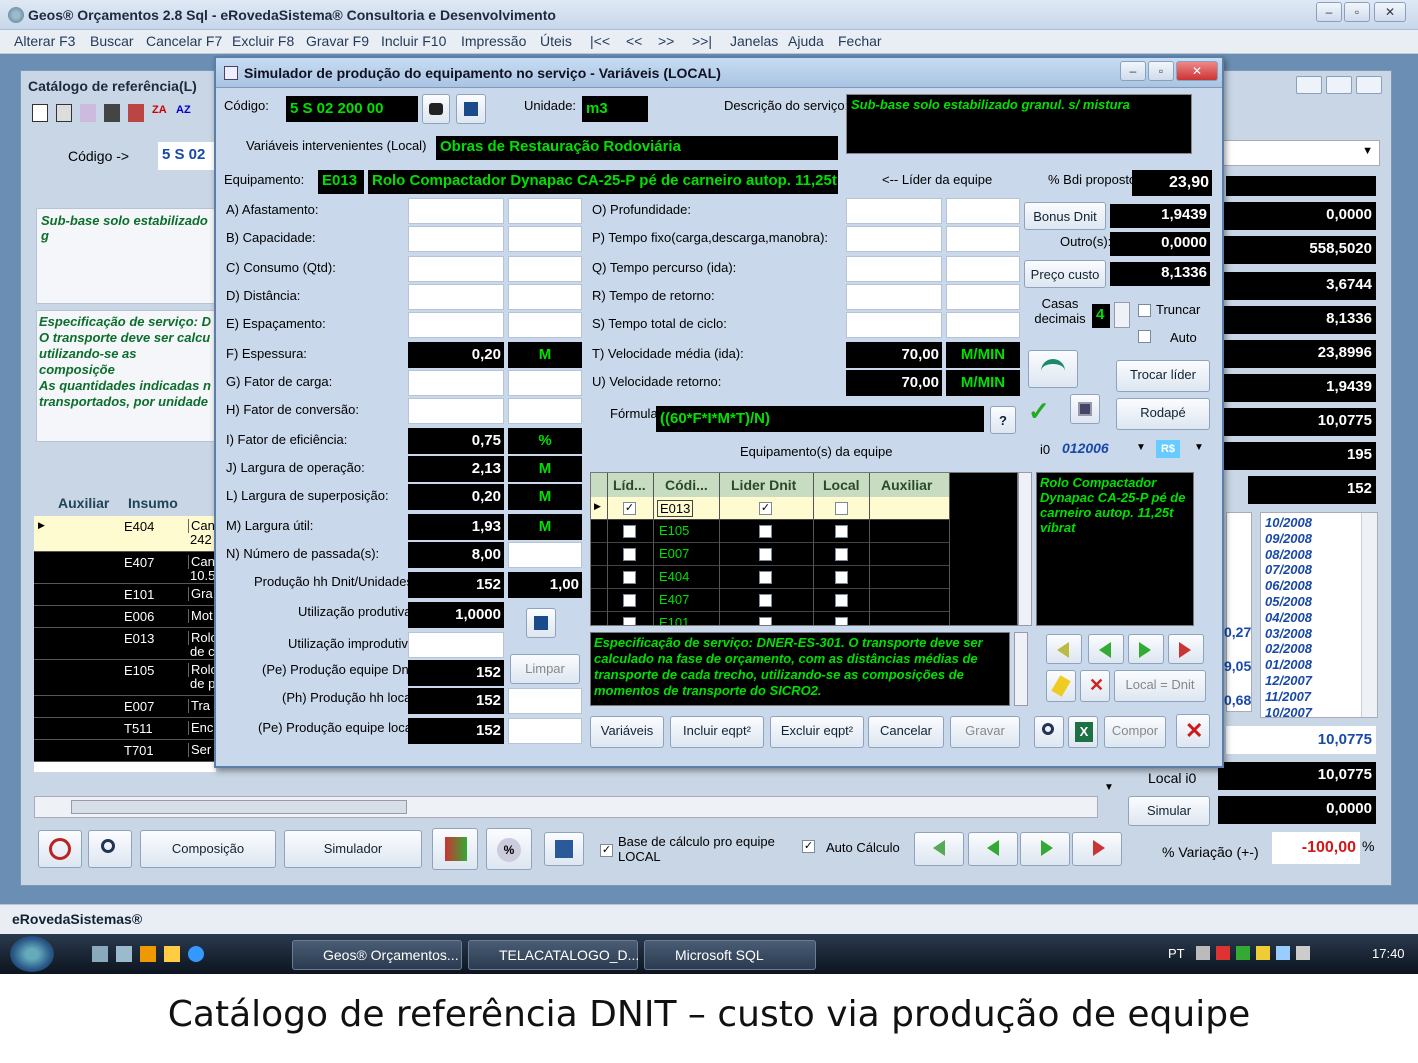 This screenshot has height=1063, width=1418. Describe the element at coordinates (125, 595) in the screenshot. I see `table-row: E101 Gra` at that location.